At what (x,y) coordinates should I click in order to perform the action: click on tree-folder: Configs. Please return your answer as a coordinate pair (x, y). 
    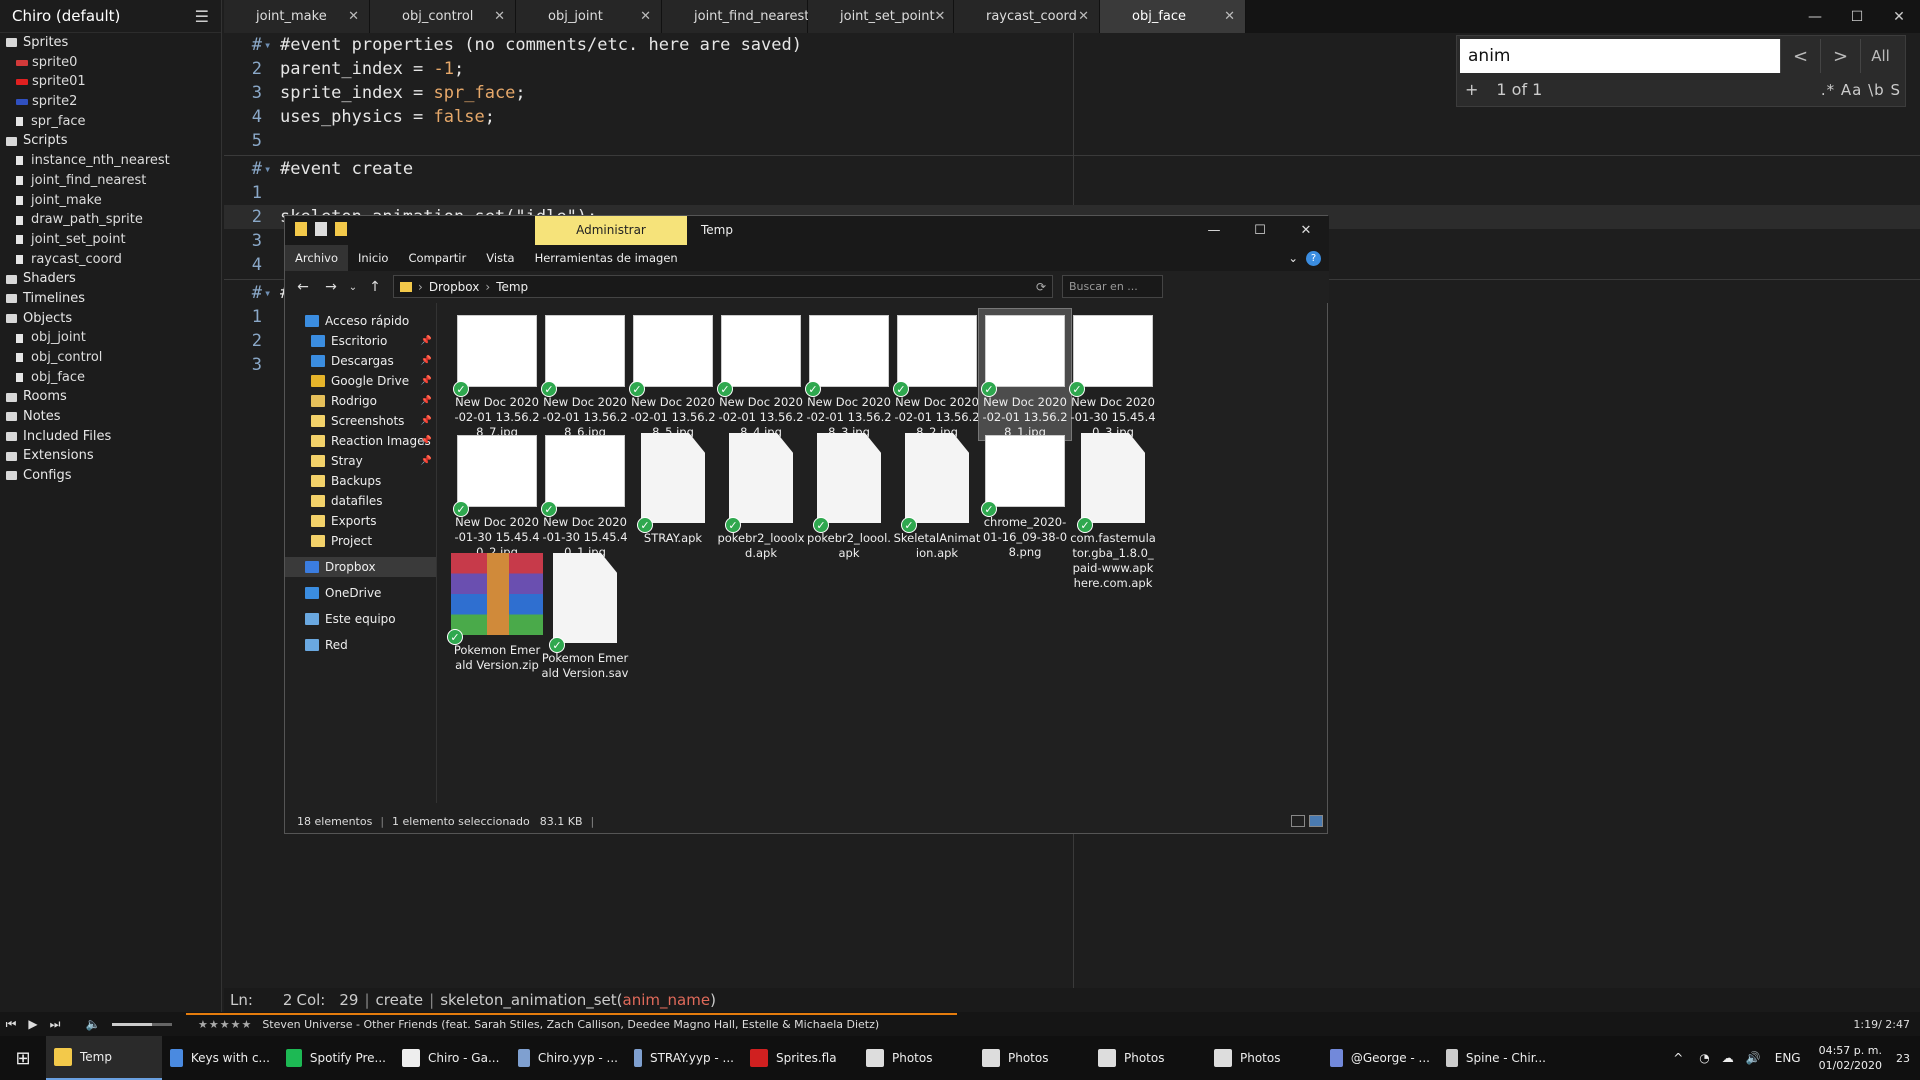
    Looking at the image, I should click on (110, 476).